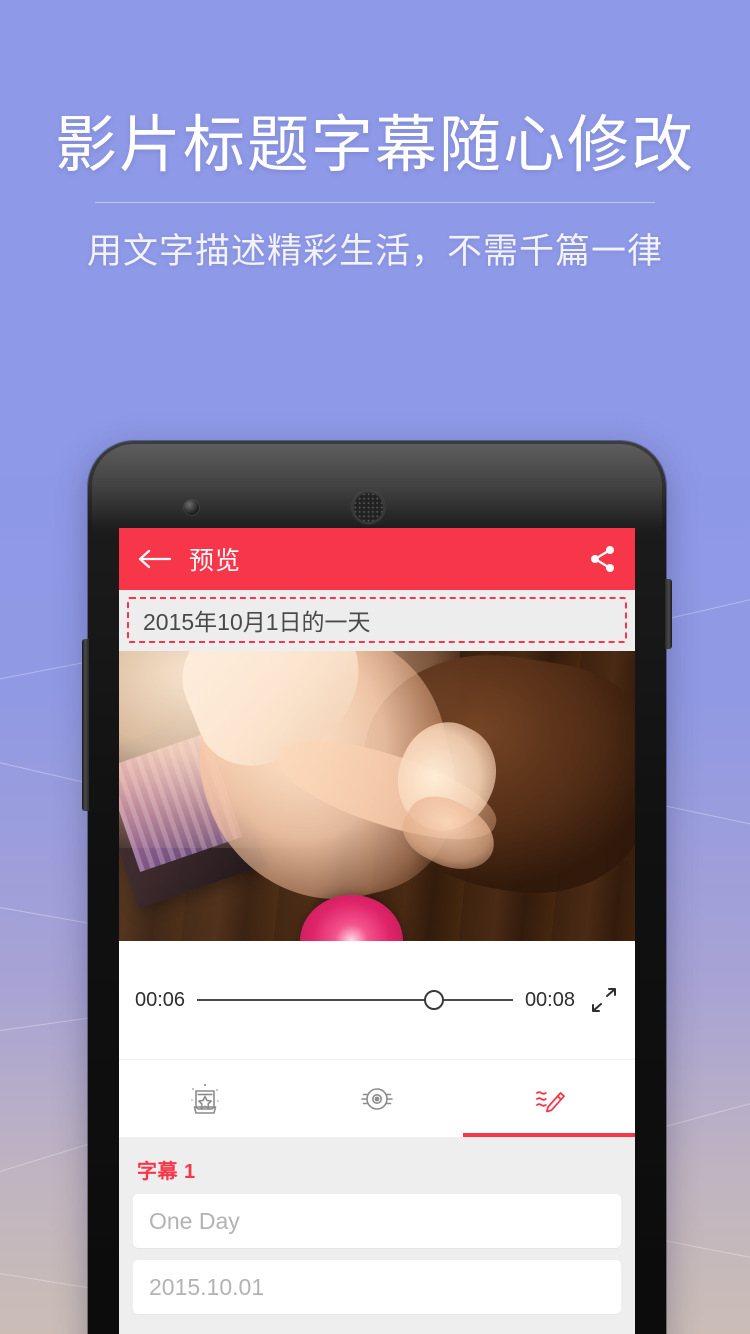 This screenshot has width=750, height=1334. Describe the element at coordinates (549, 999) in the screenshot. I see `total-time-label: 00:08` at that location.